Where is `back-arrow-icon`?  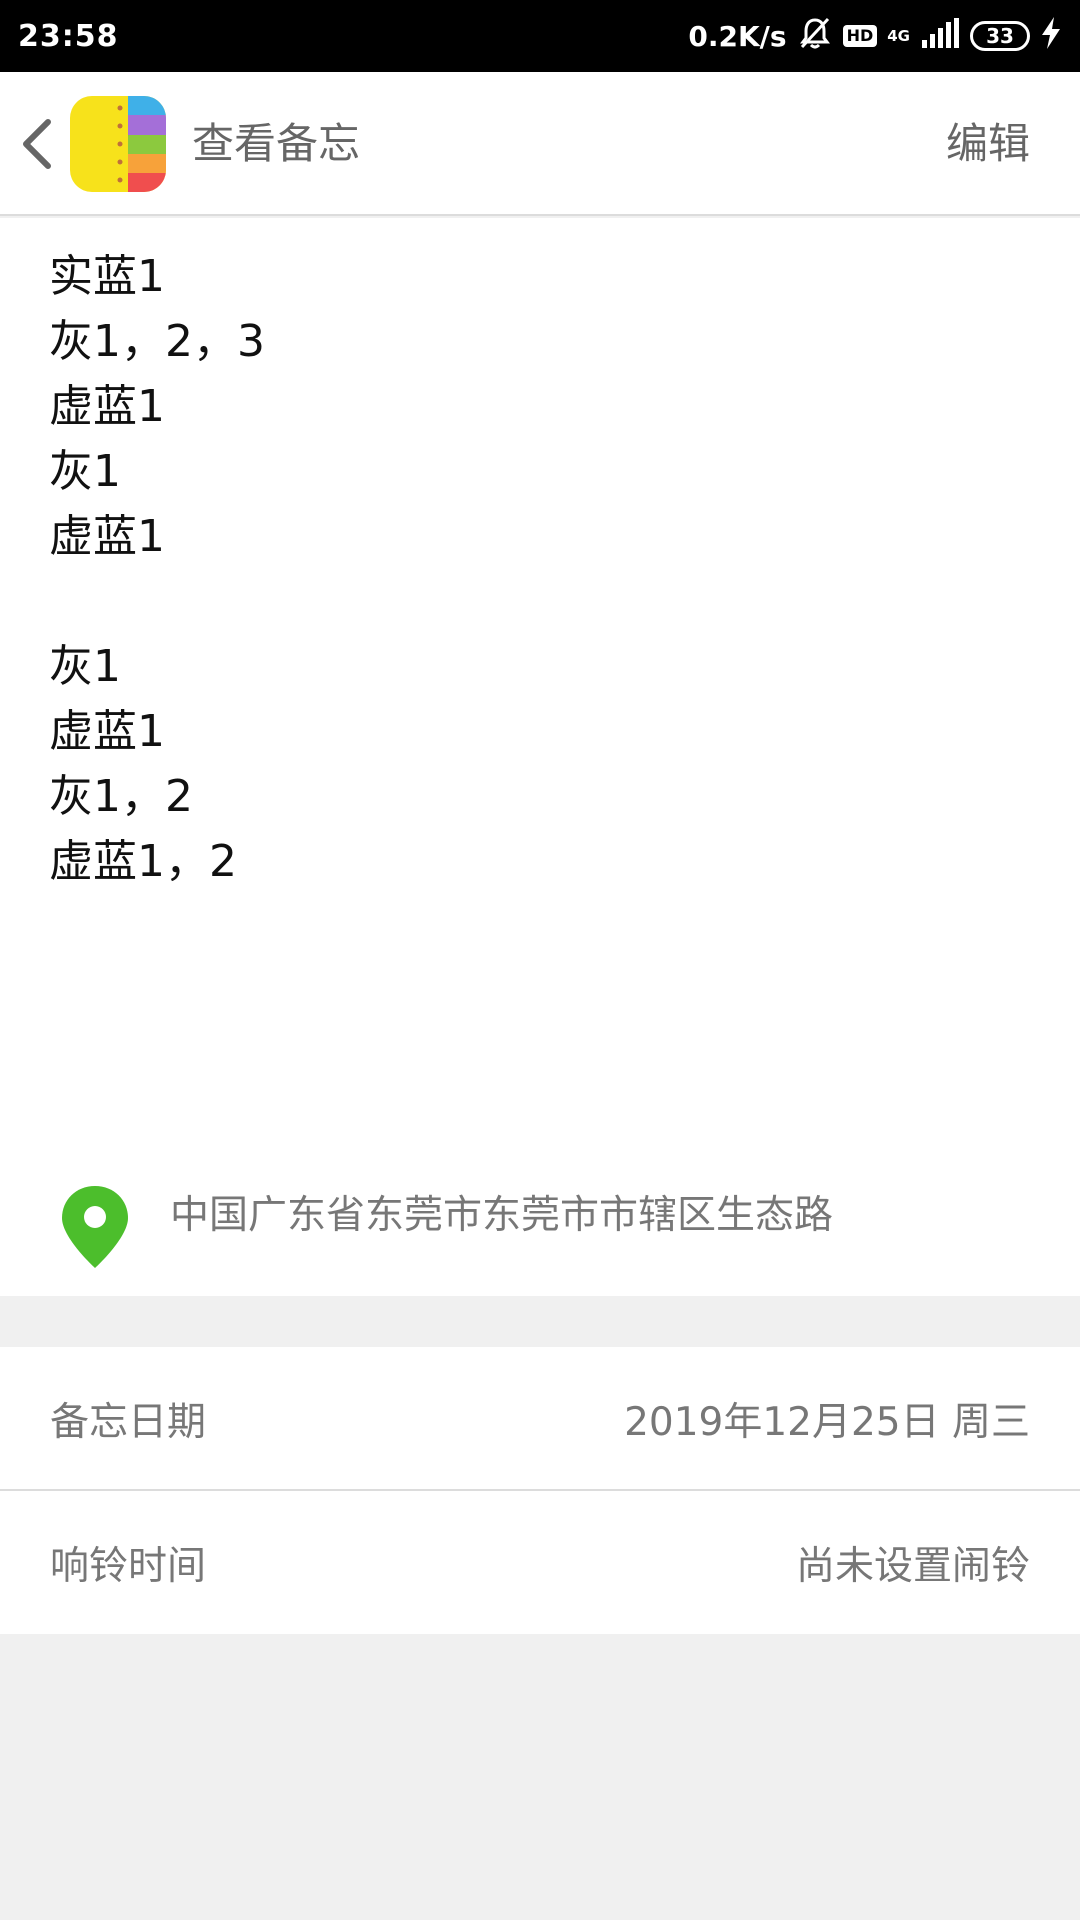
back-arrow-icon is located at coordinates (37, 144).